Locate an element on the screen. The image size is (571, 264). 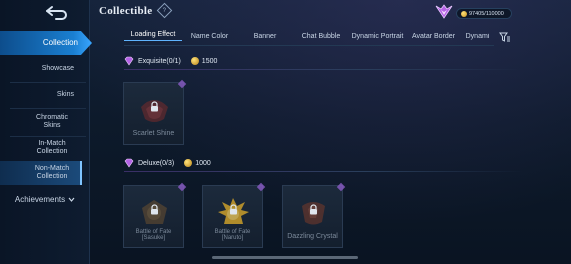
card-name: Battle of Fate [Naruto] is located at coordinates (232, 235).